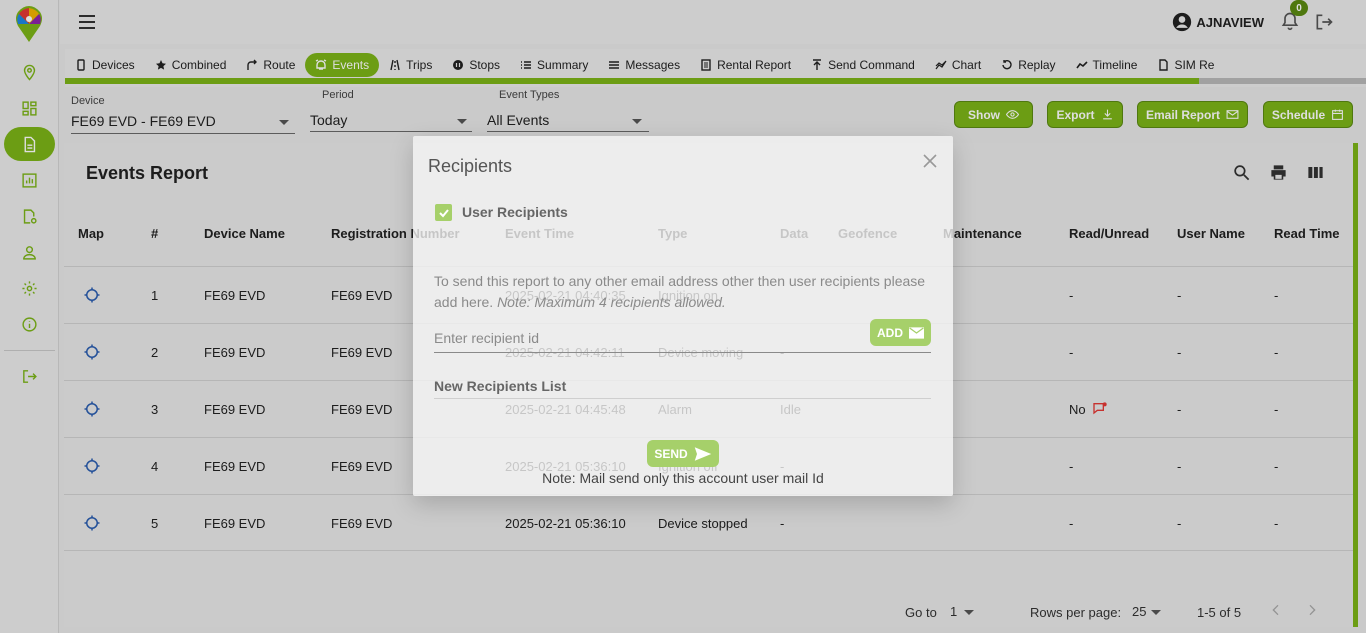 This screenshot has width=1366, height=633. Describe the element at coordinates (671, 453) in the screenshot. I see `send-label: SEND` at that location.